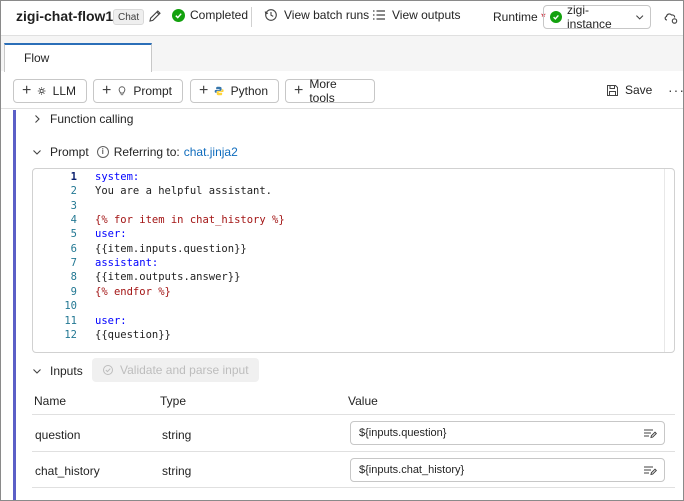  Describe the element at coordinates (69, 152) in the screenshot. I see `prompt-section-label: Prompt` at that location.